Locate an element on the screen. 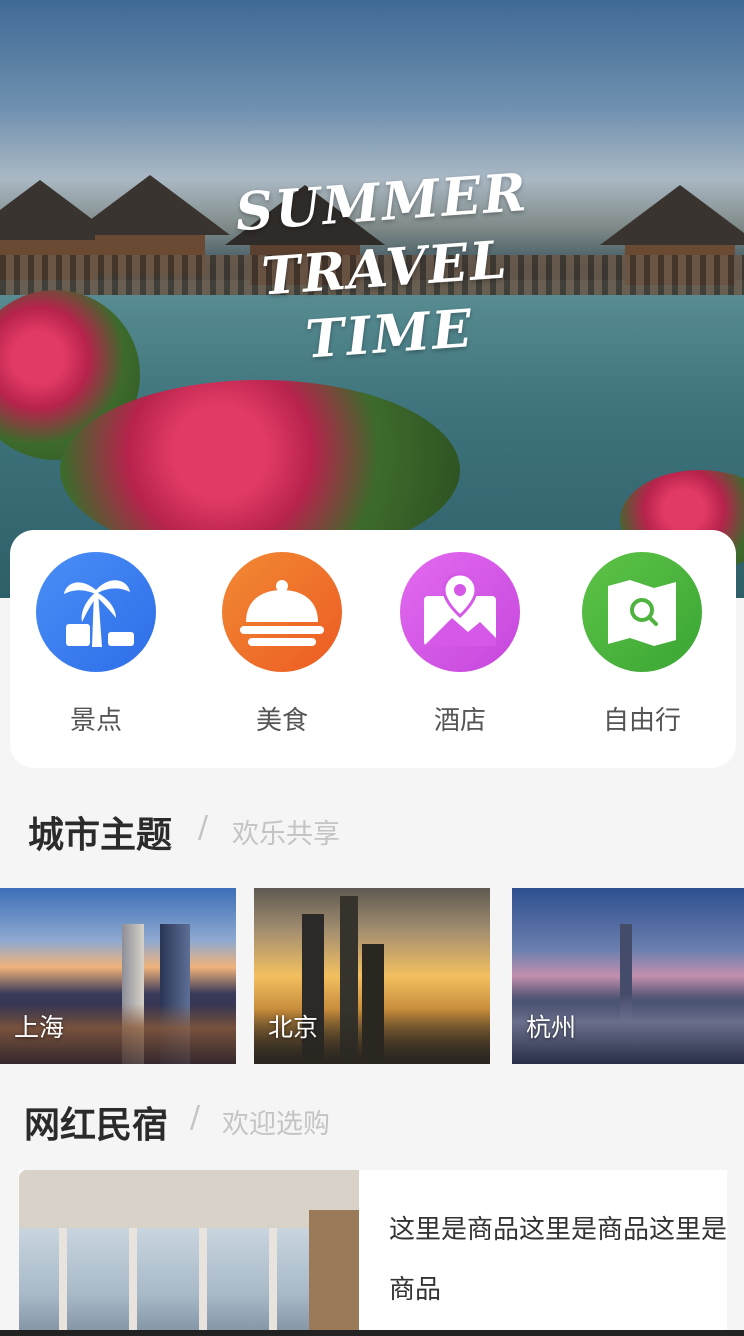 Image resolution: width=744 pixels, height=1336 pixels. map-search-icon is located at coordinates (642, 612).